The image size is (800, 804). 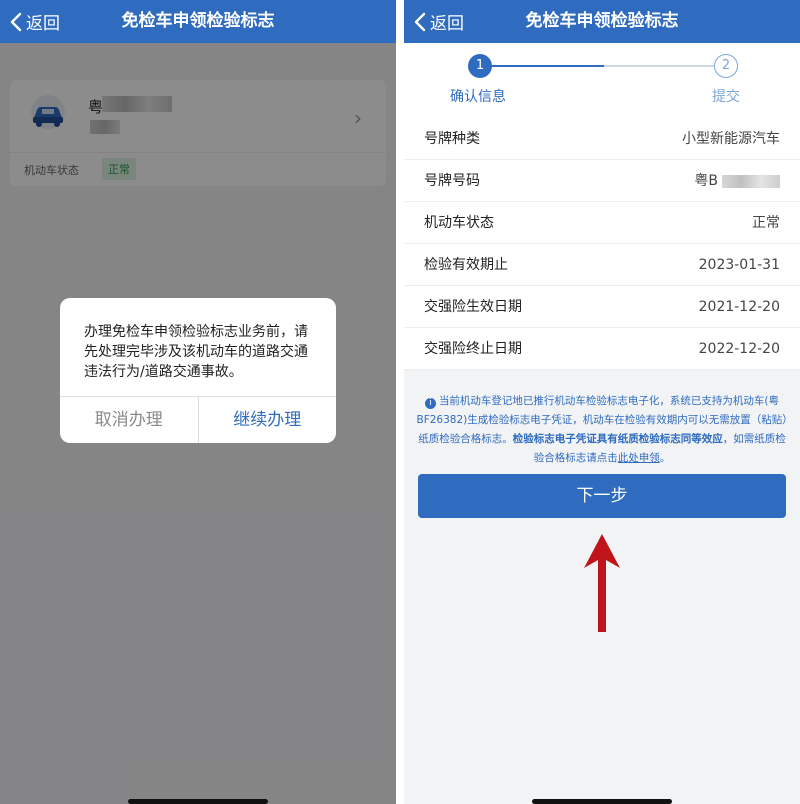 What do you see at coordinates (602, 265) in the screenshot?
I see `info-row-inspection-expiry: 检验有效期止 2023-01-31` at bounding box center [602, 265].